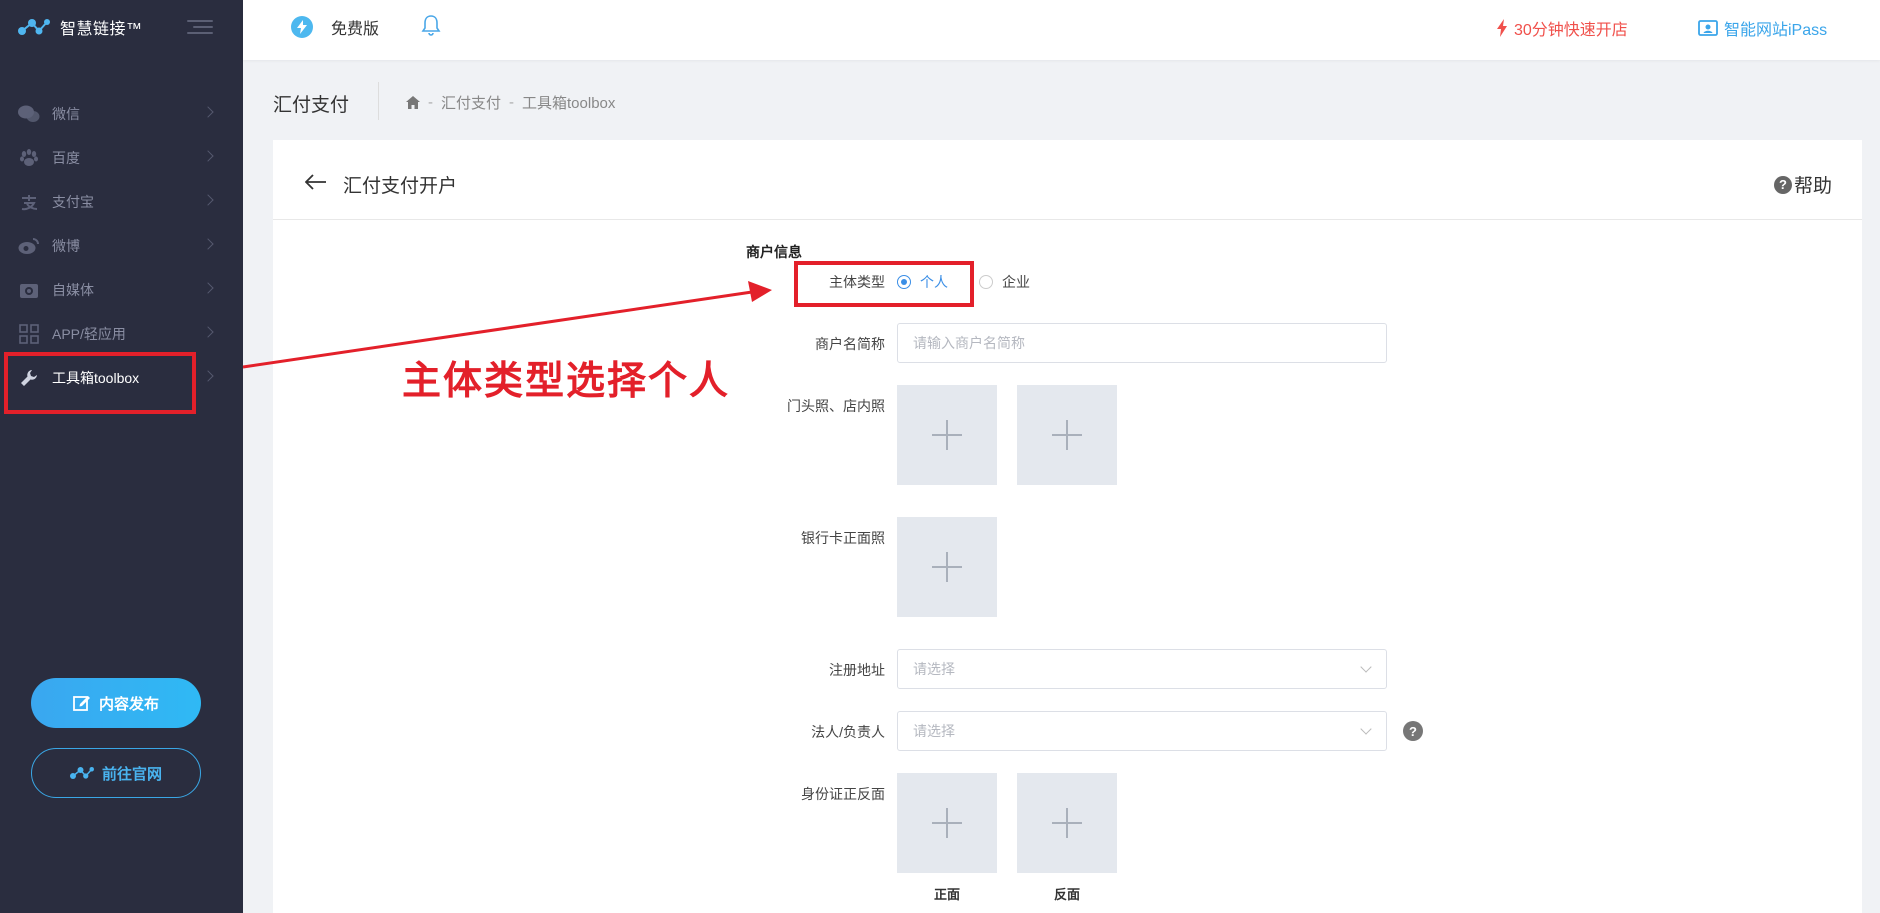 This screenshot has width=1880, height=913. What do you see at coordinates (1142, 669) in the screenshot?
I see `reg-address-select: 请选择` at bounding box center [1142, 669].